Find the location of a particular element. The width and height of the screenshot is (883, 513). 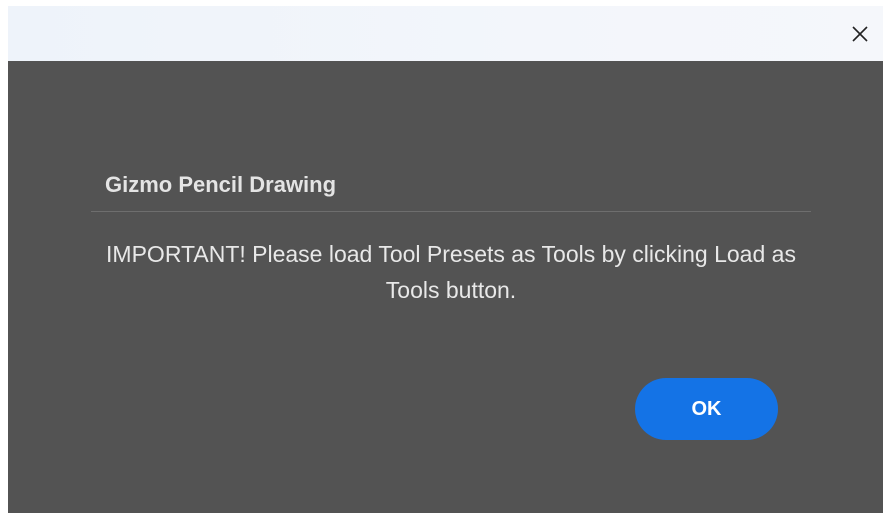

dialog-title: Gizmo Pencil Drawing is located at coordinates (221, 184).